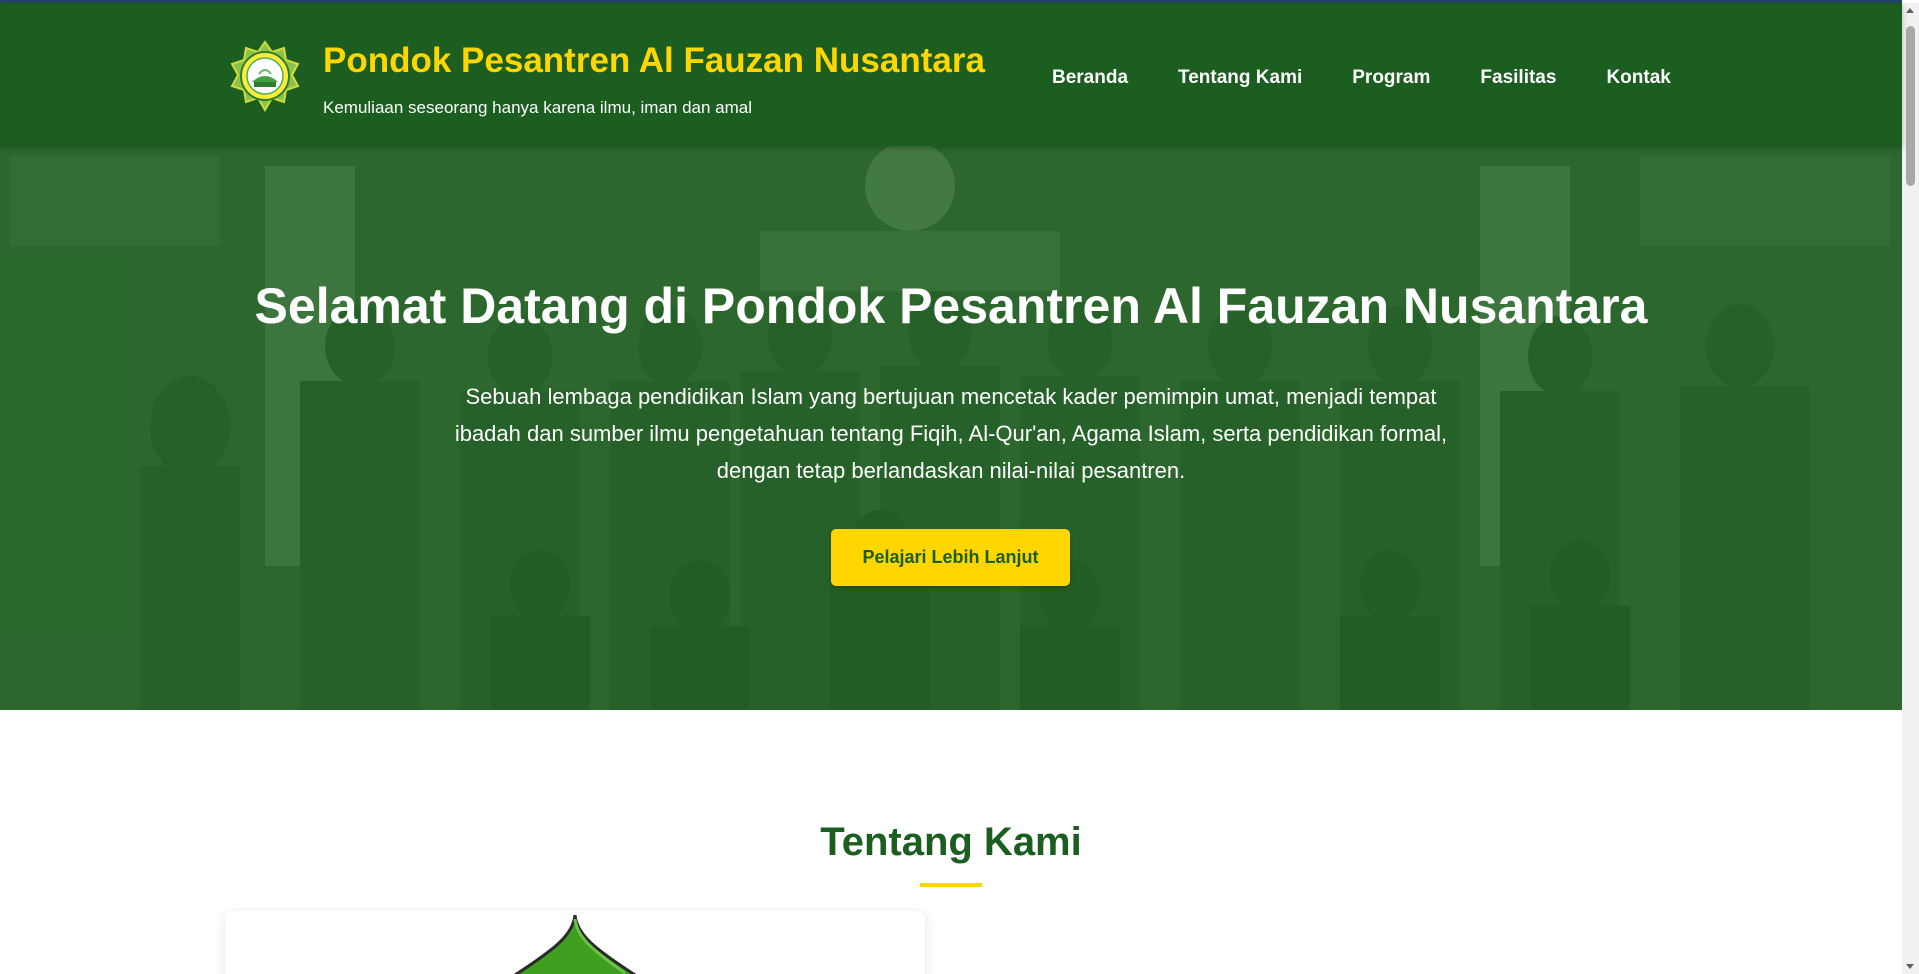 This screenshot has width=1919, height=974. Describe the element at coordinates (951, 842) in the screenshot. I see `about-section-title: Tentang Kami` at that location.